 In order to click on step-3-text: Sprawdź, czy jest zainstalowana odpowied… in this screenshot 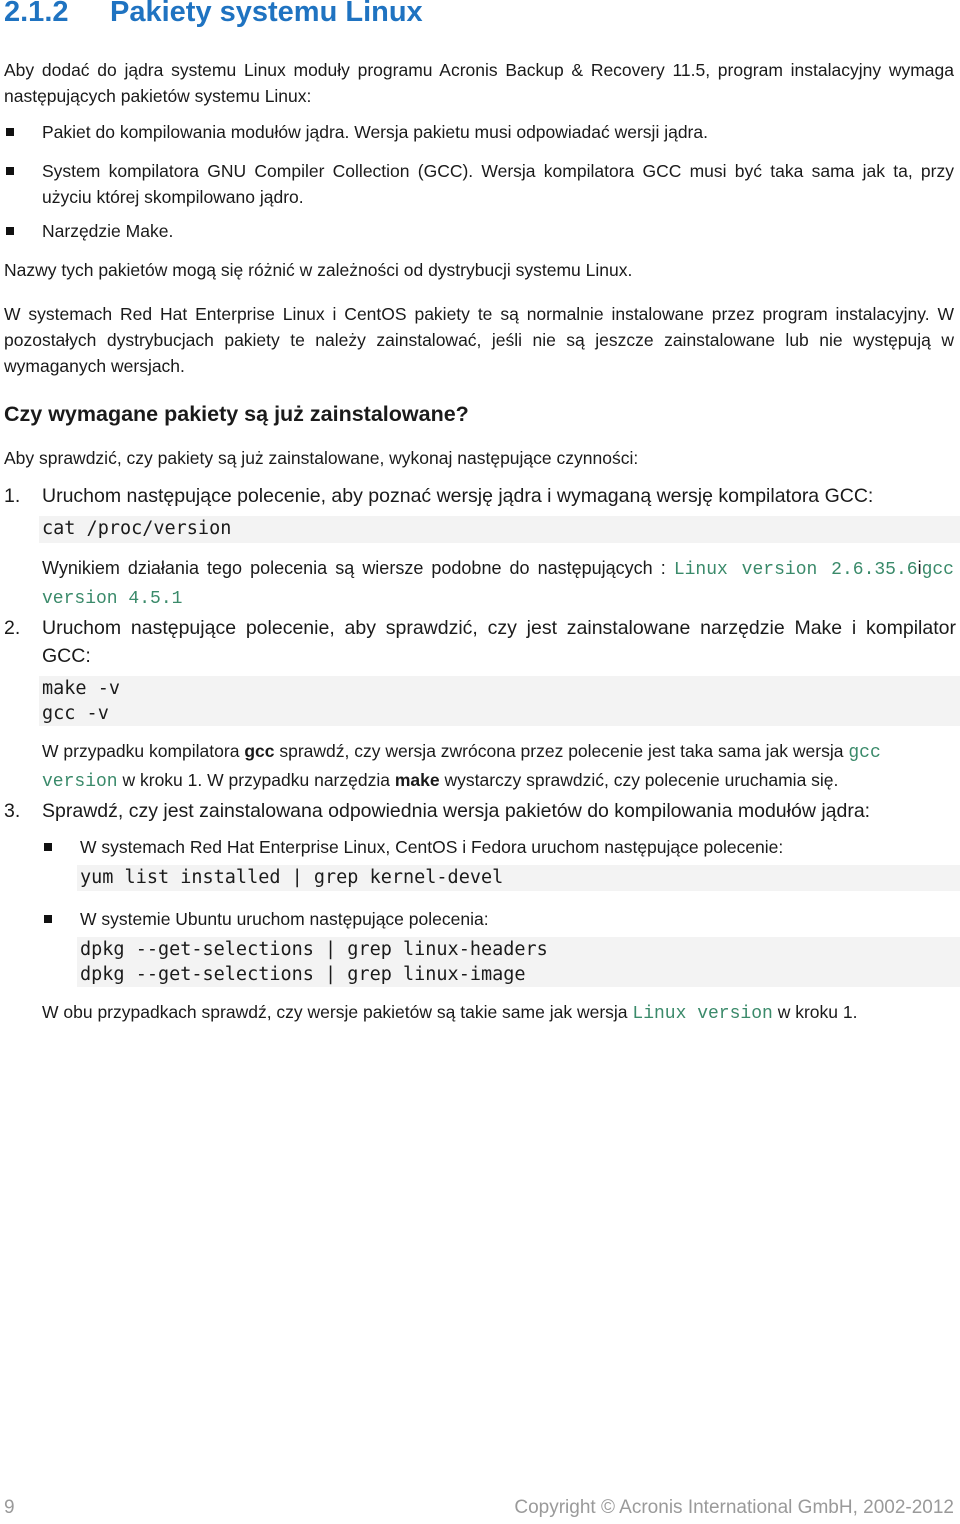, I will do `click(456, 811)`.